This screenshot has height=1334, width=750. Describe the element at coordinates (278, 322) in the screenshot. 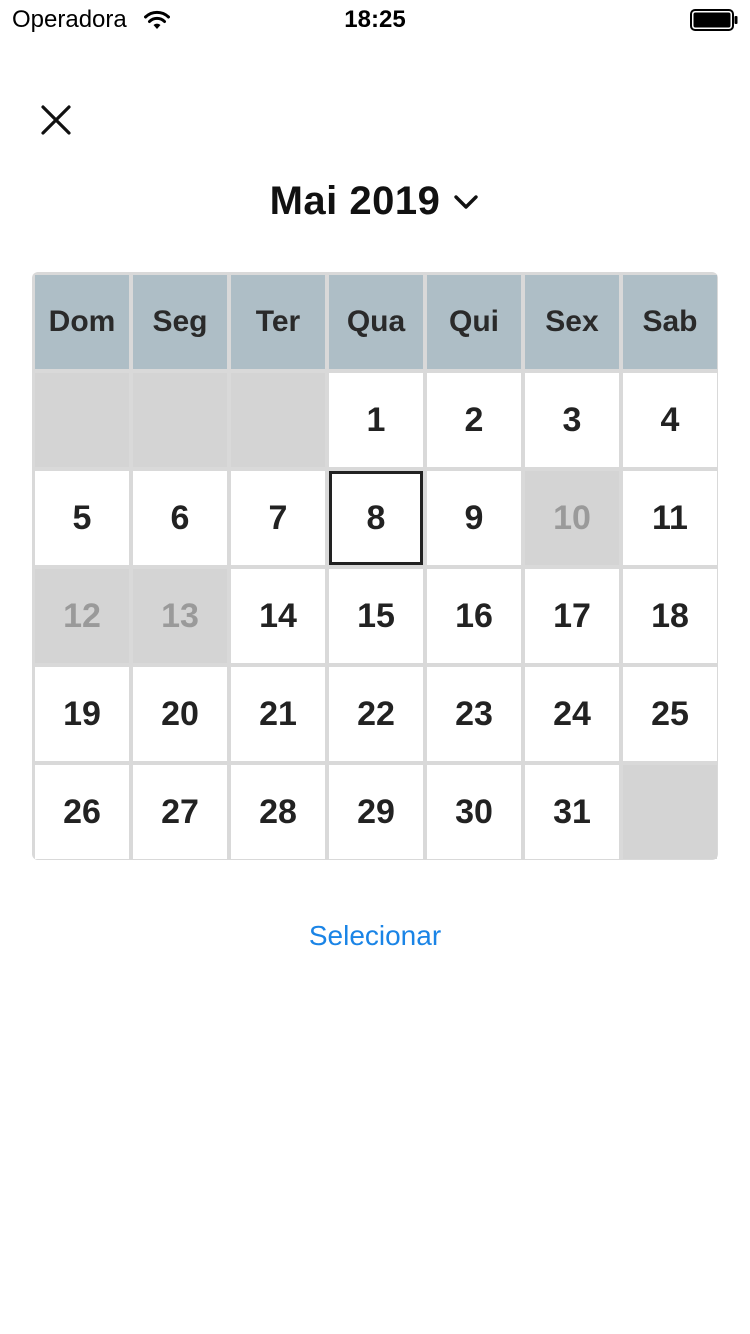

I see `weekday-header: Ter` at that location.